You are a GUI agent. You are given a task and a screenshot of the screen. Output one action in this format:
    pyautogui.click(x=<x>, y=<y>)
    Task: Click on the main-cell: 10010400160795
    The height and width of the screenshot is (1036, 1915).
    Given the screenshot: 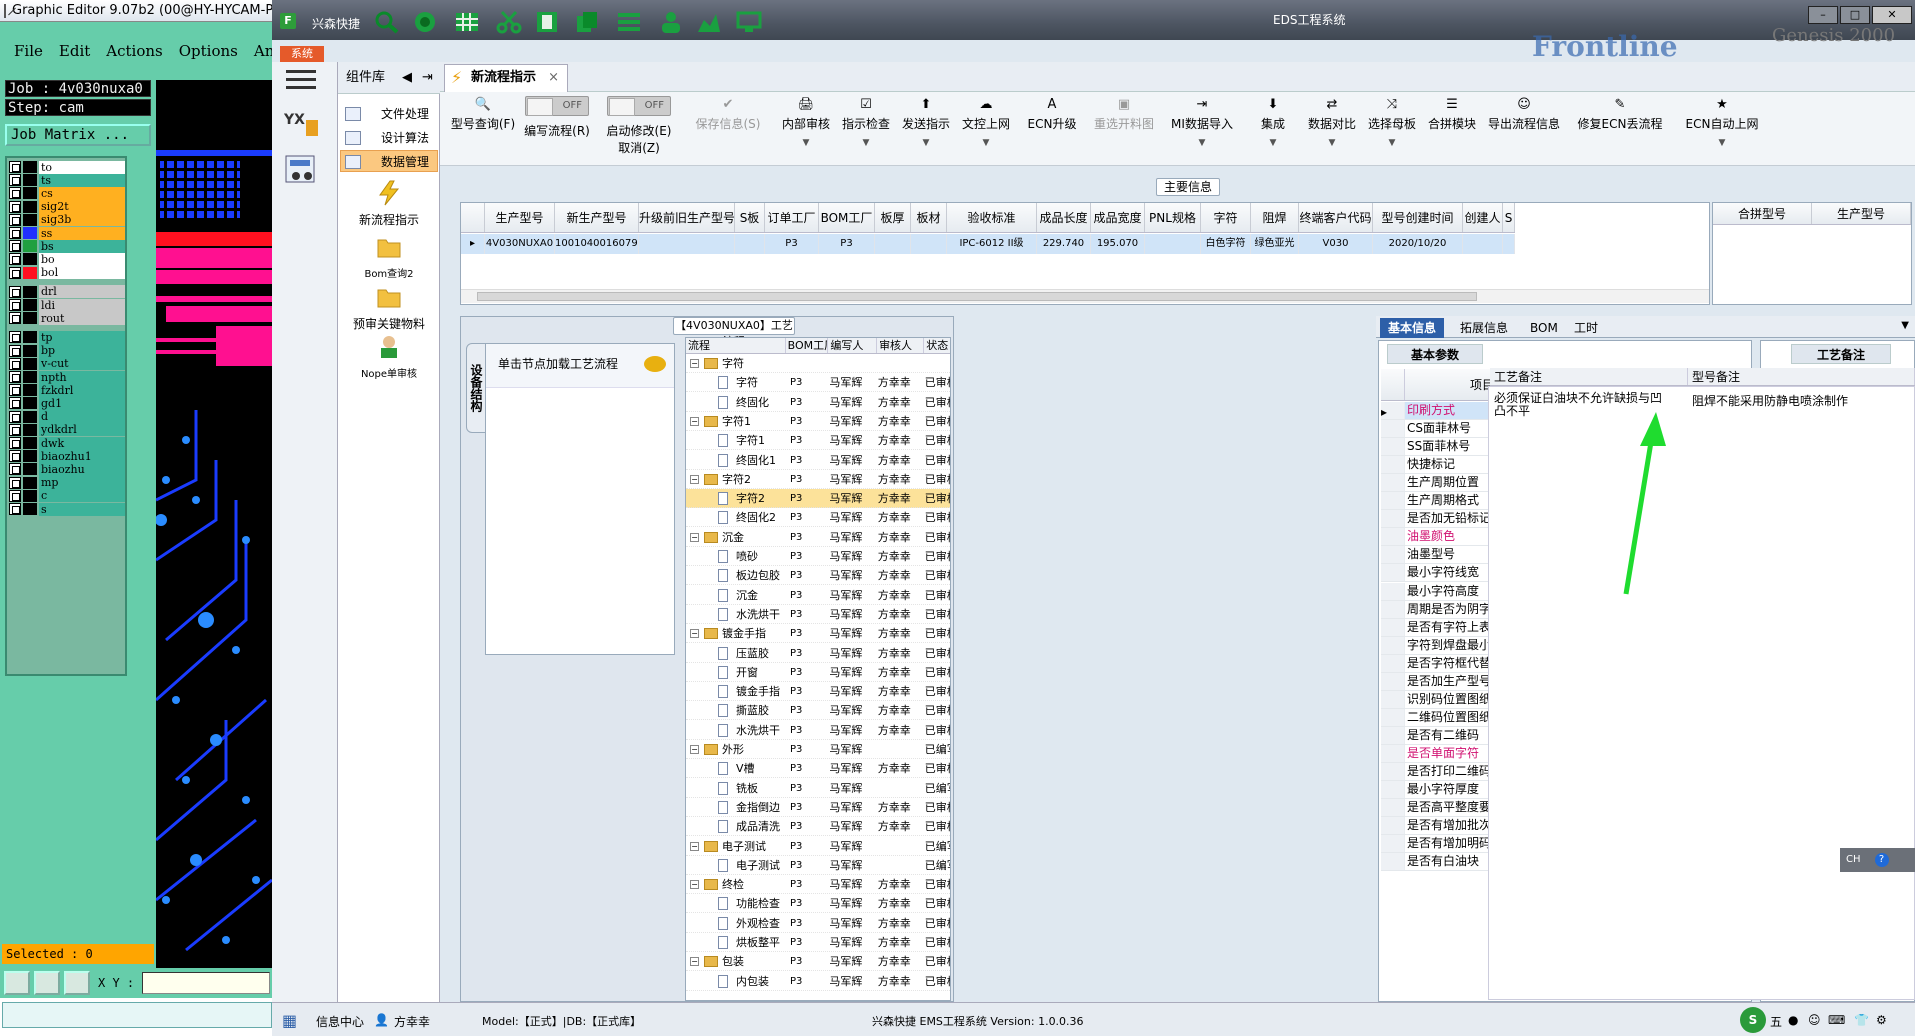 What is the action you would take?
    pyautogui.click(x=597, y=244)
    